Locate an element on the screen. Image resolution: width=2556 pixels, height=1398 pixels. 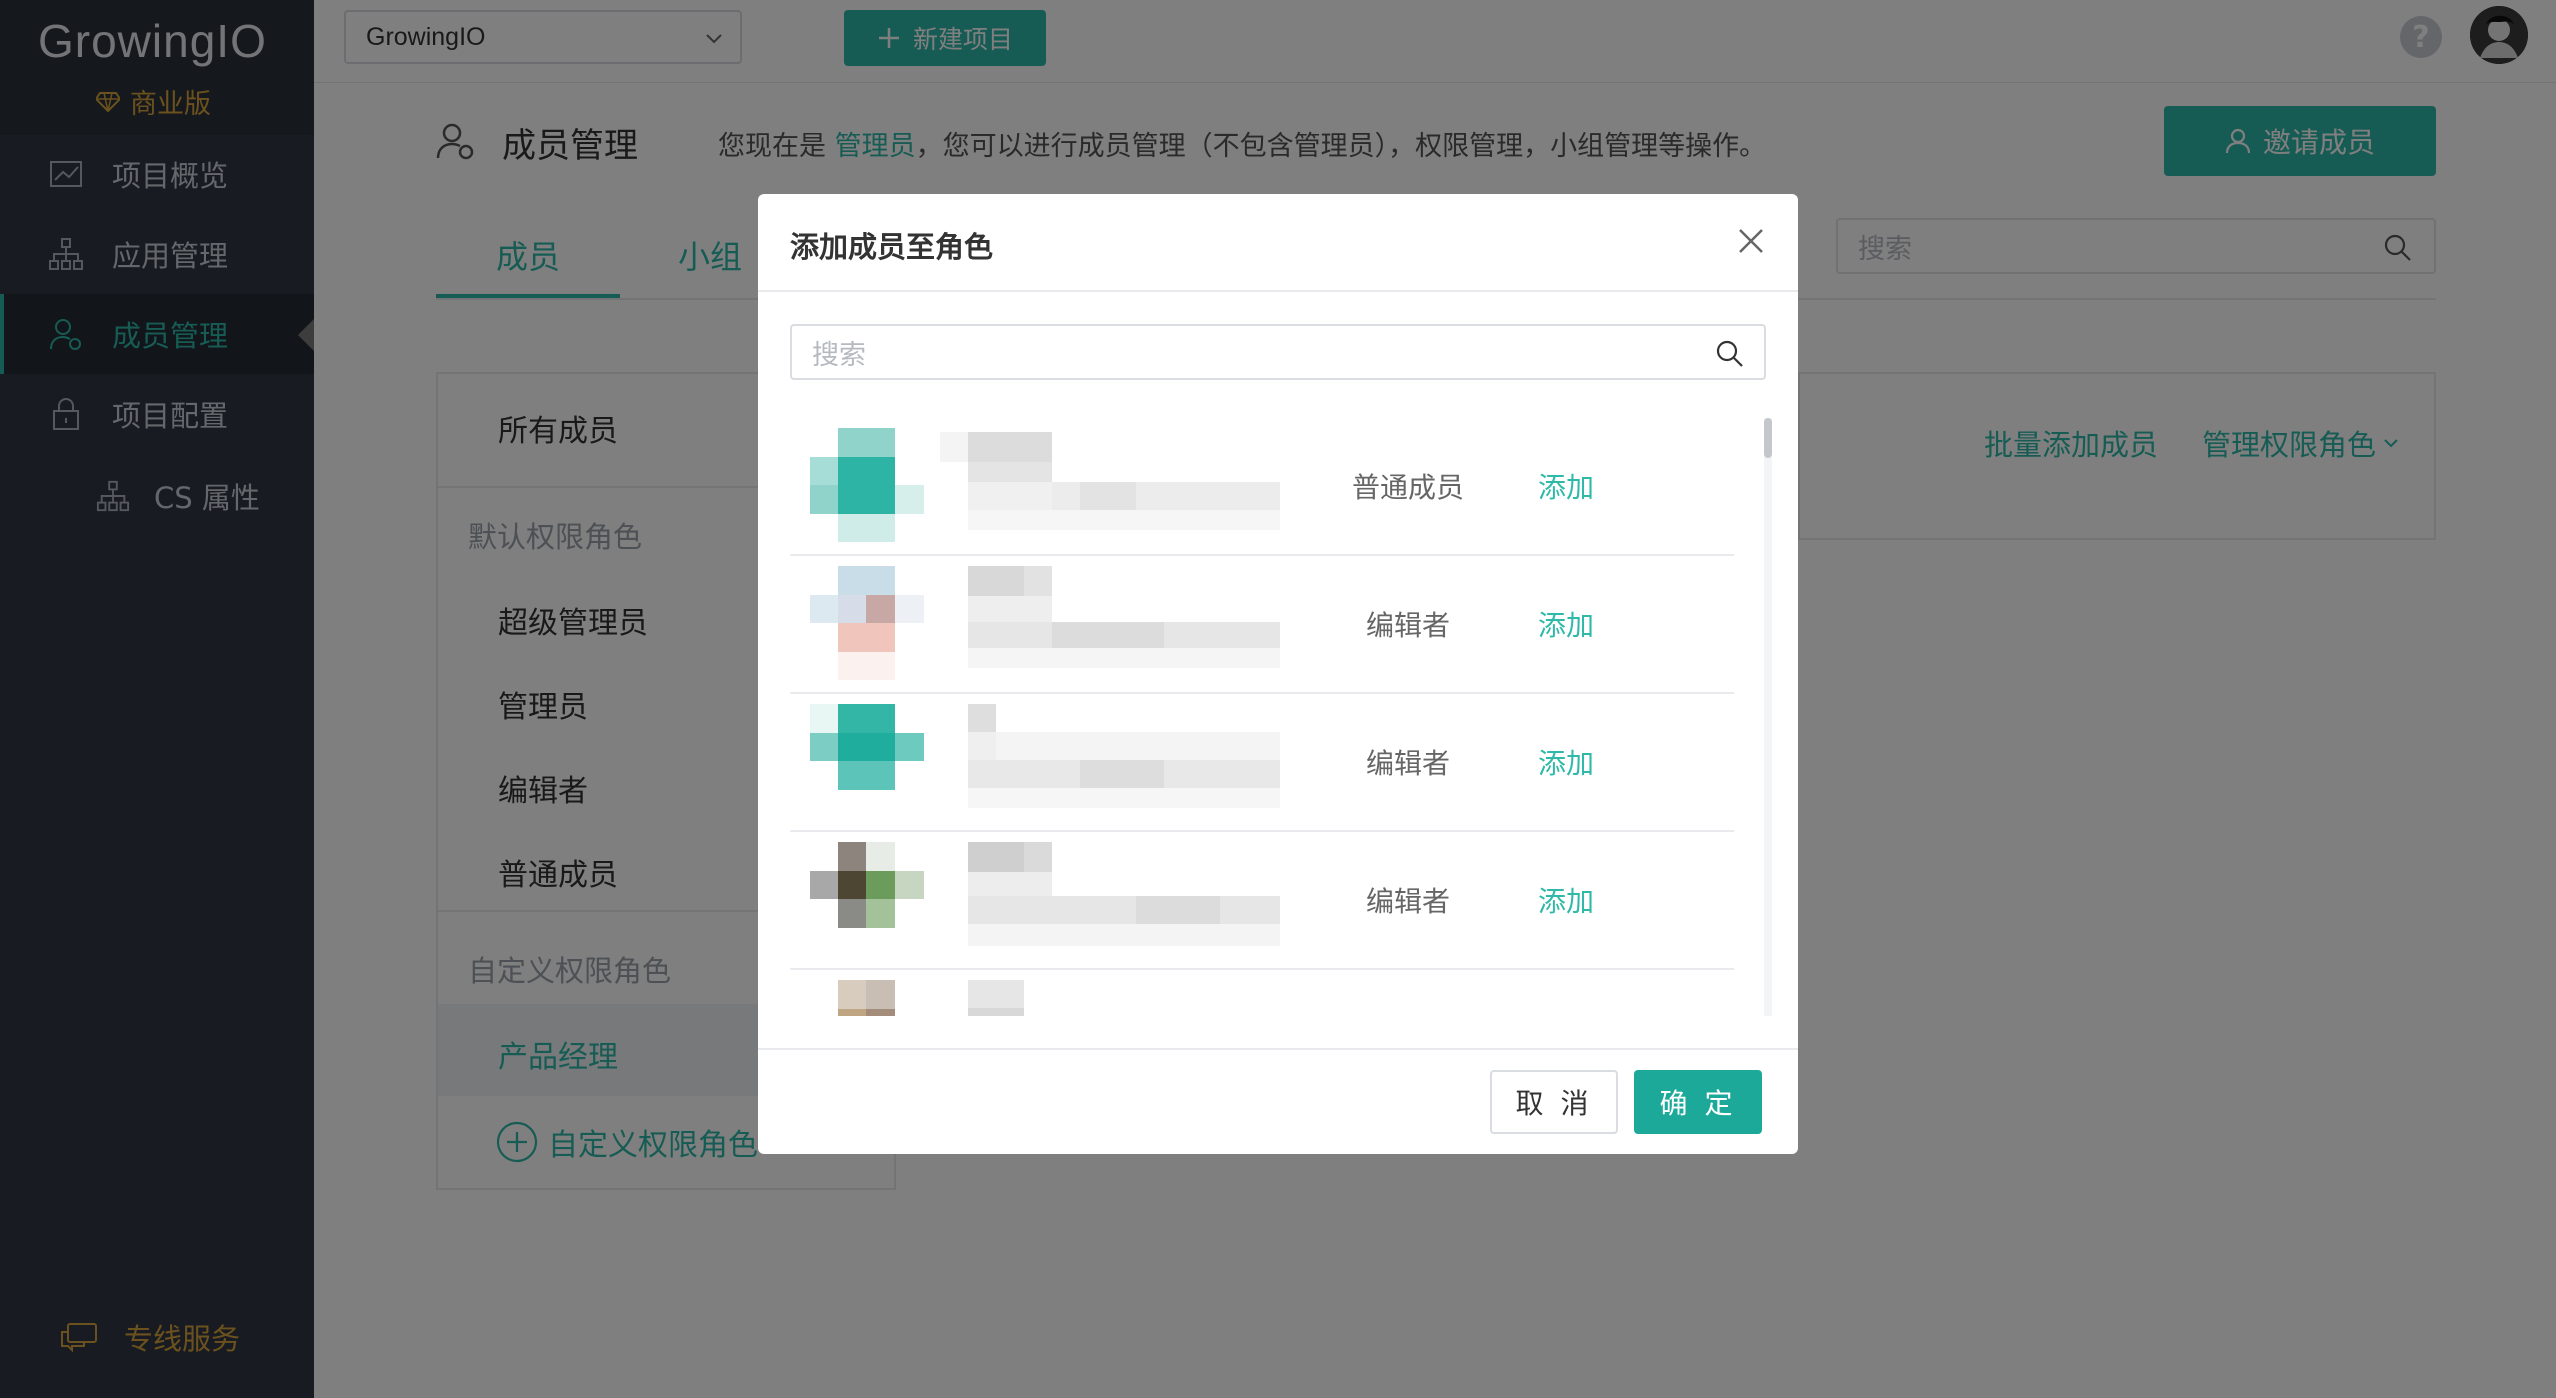
modal-search-input: 搜索 is located at coordinates (1278, 352).